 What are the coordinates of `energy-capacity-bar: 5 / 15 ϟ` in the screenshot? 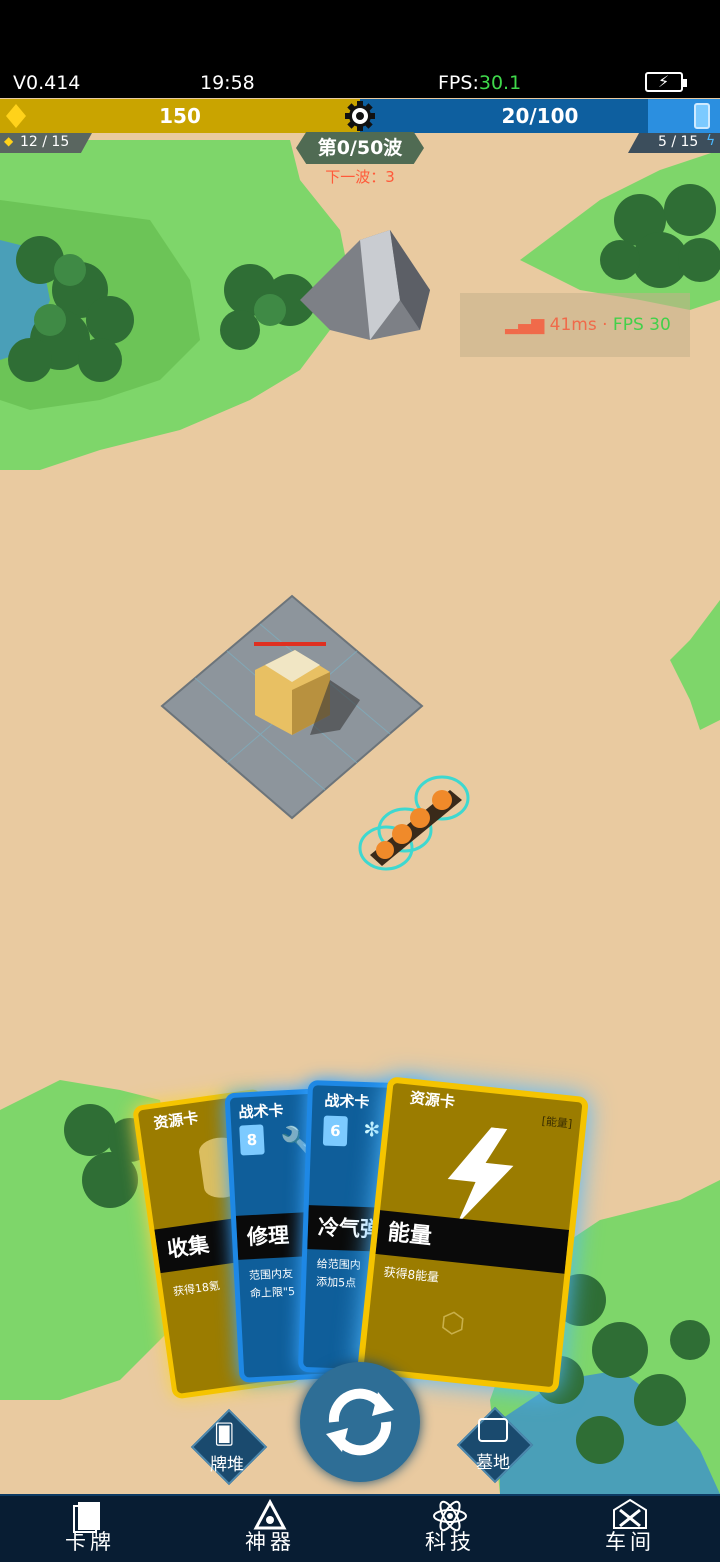 It's located at (674, 143).